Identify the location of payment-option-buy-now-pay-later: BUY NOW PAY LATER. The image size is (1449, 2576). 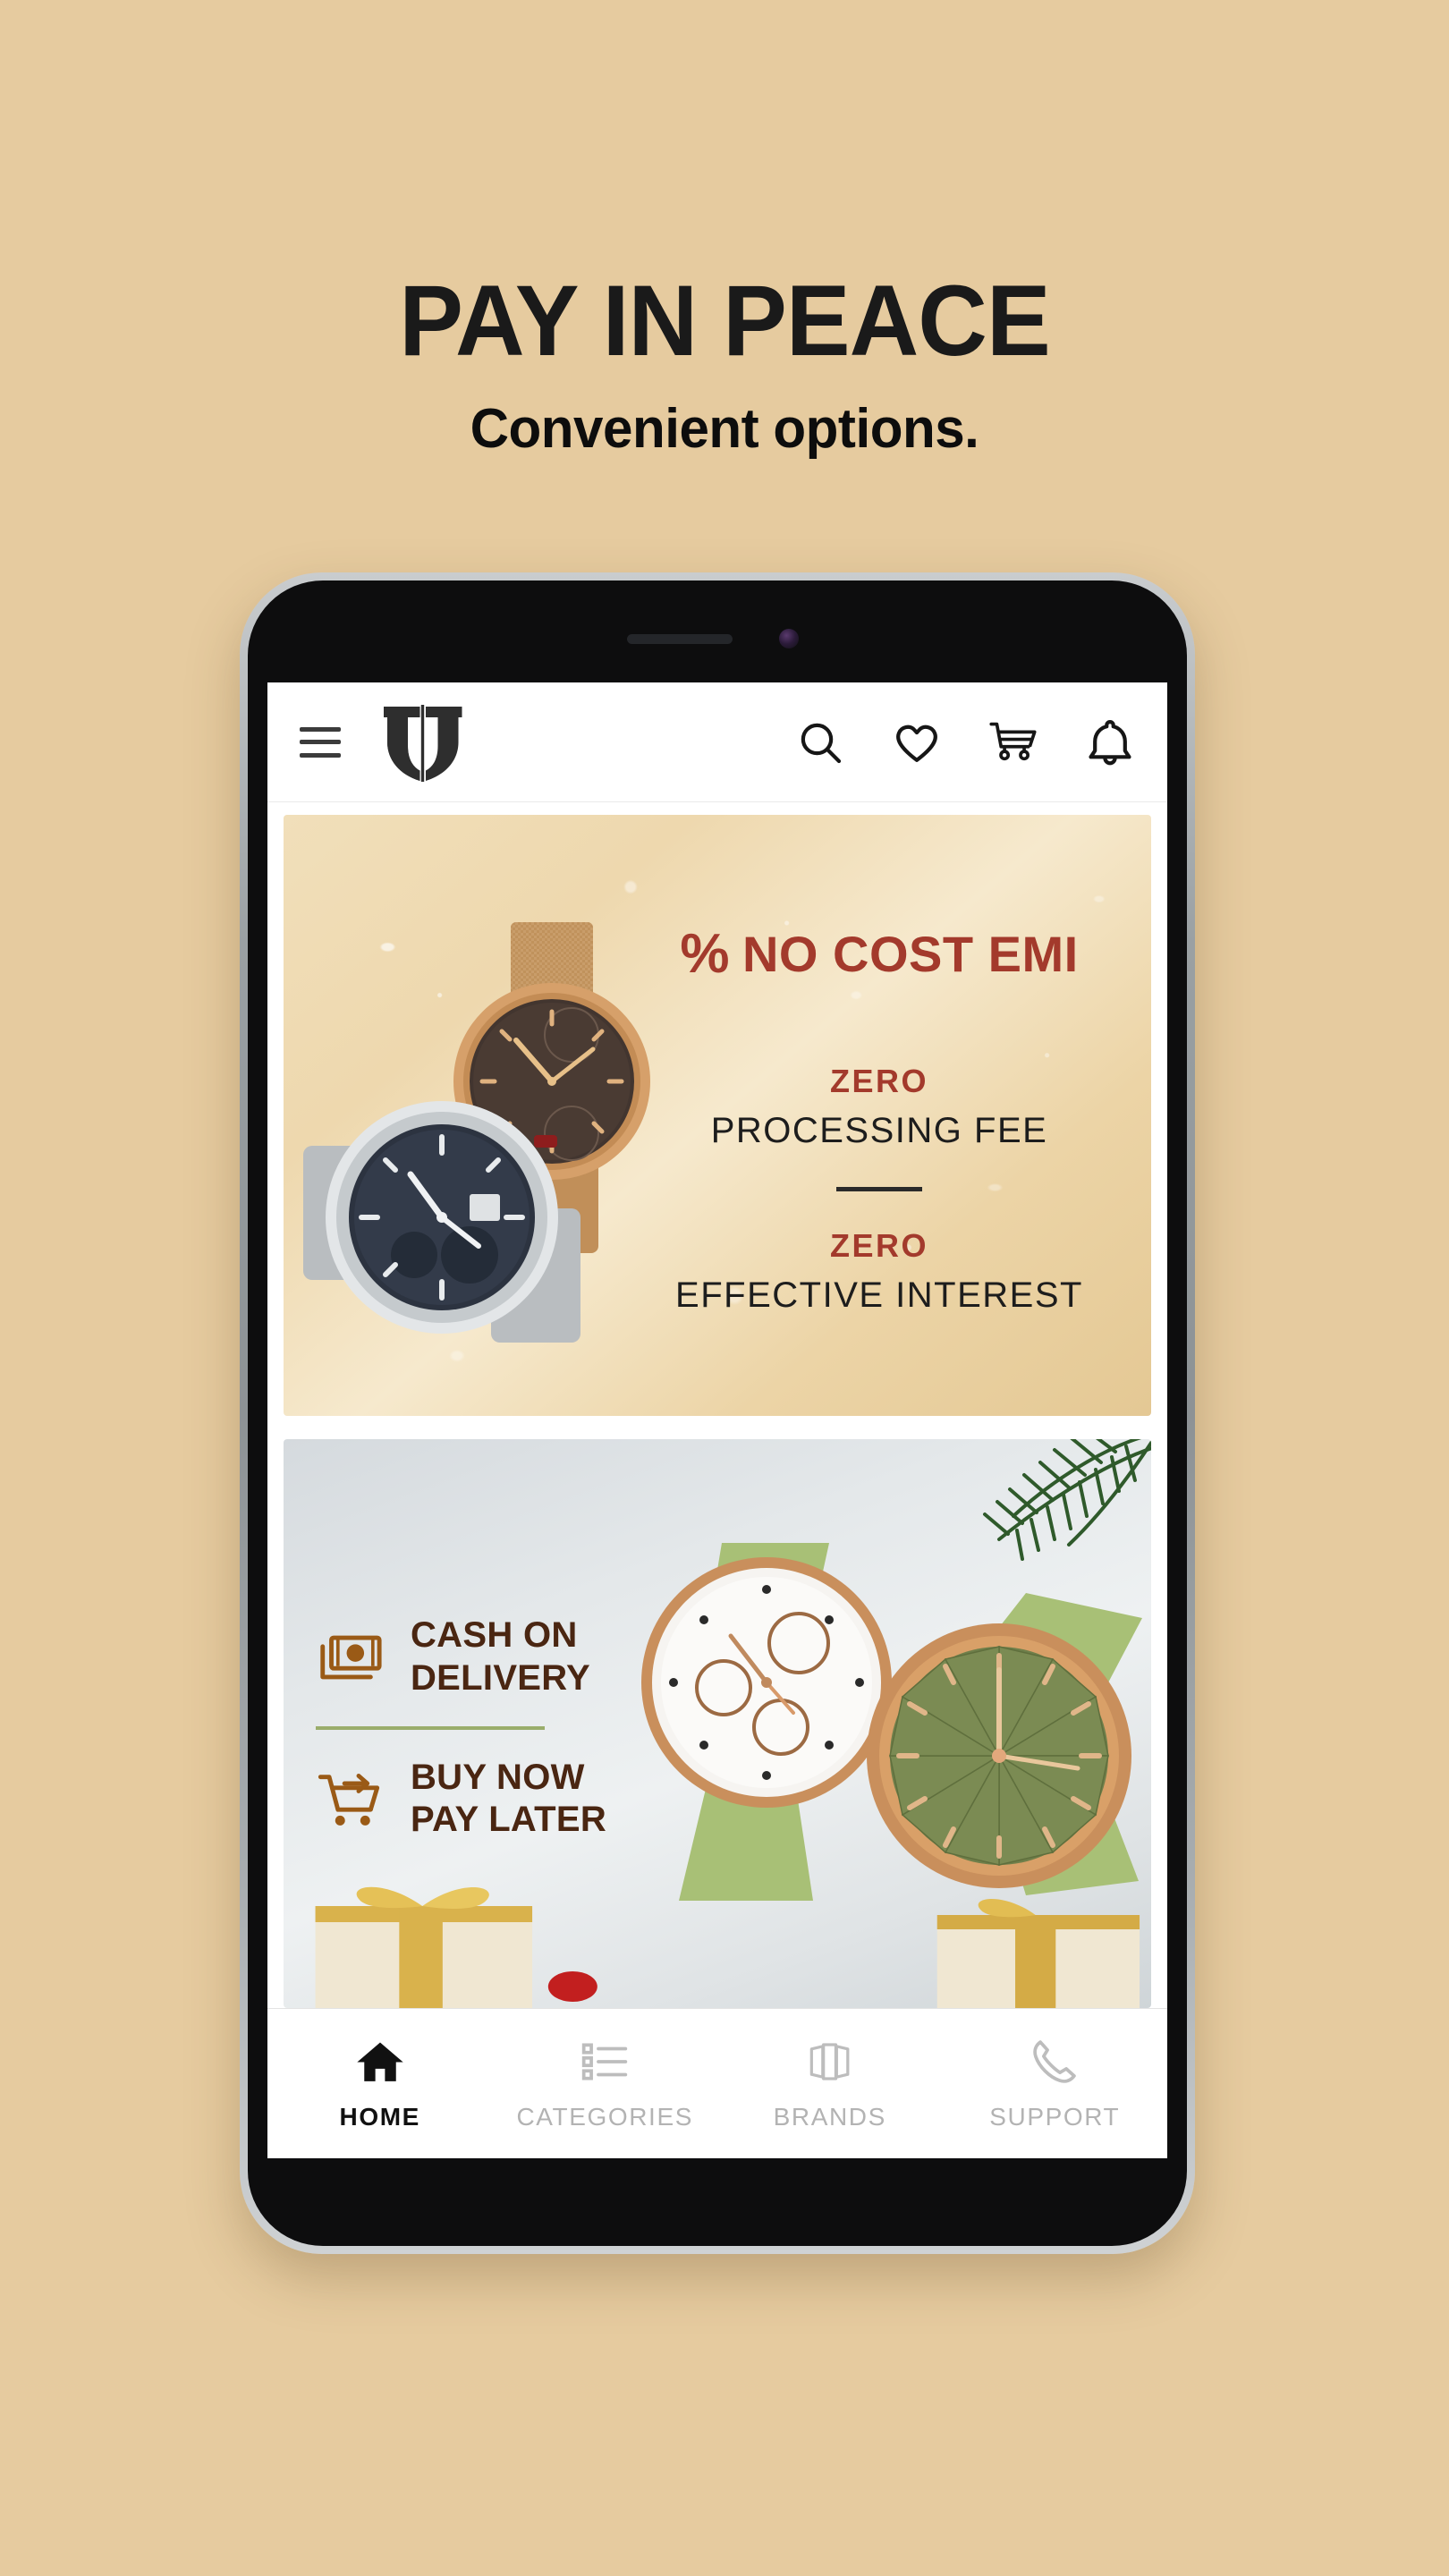
(460, 1799).